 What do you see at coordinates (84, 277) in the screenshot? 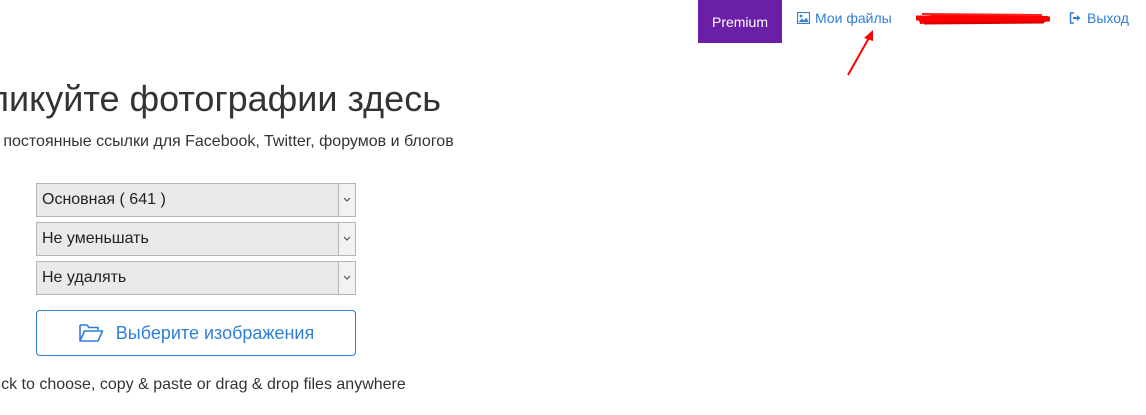
I see `delete-select-value: Не удалять` at bounding box center [84, 277].